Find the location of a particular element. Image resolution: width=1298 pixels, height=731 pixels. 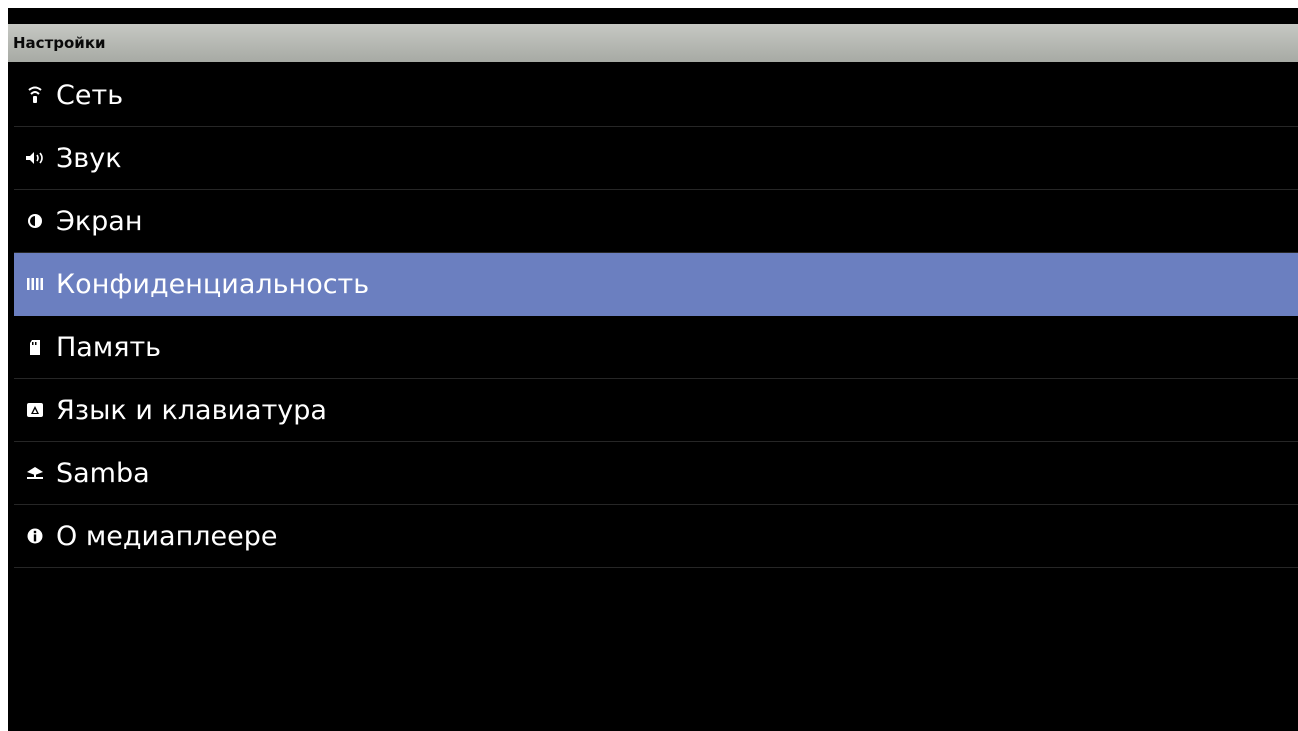

menu-item-label: Samba is located at coordinates (103, 473).